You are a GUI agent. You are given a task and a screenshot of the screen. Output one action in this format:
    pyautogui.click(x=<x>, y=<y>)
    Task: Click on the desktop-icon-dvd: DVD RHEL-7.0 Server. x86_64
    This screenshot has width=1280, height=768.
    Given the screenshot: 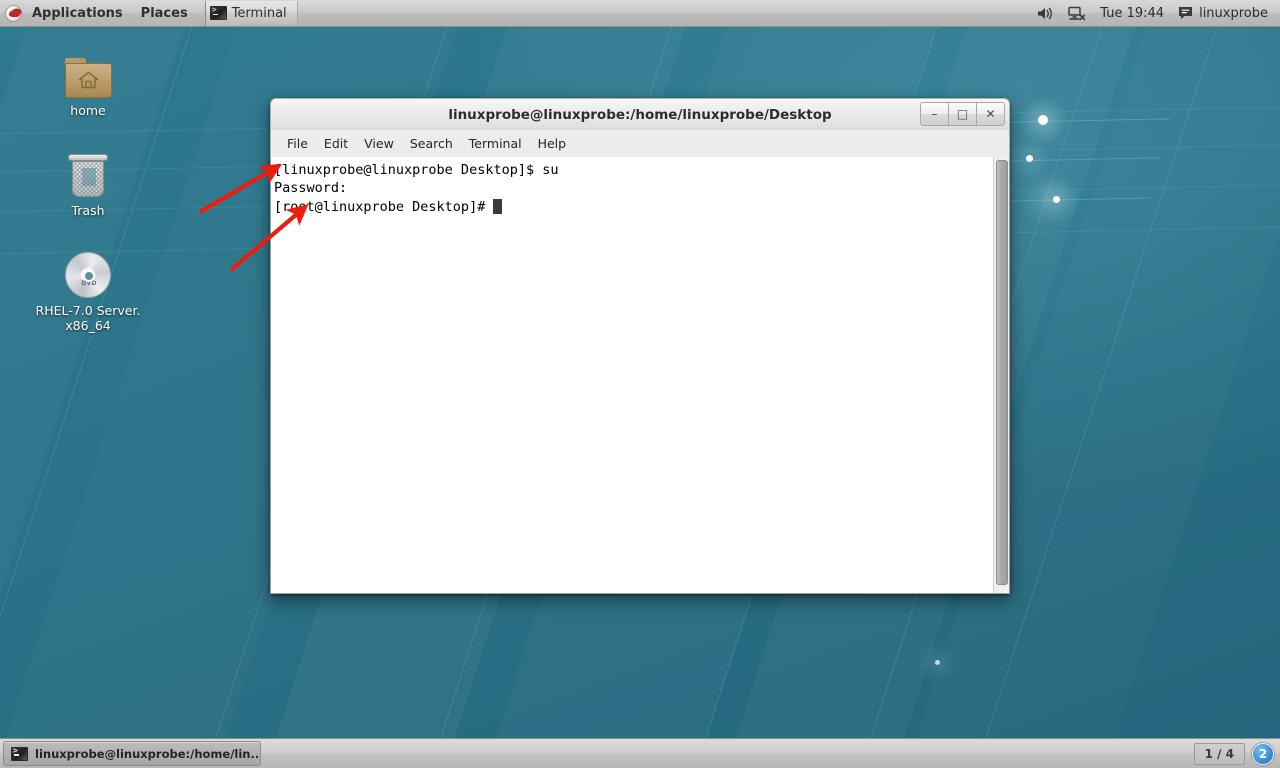 What is the action you would take?
    pyautogui.click(x=88, y=289)
    